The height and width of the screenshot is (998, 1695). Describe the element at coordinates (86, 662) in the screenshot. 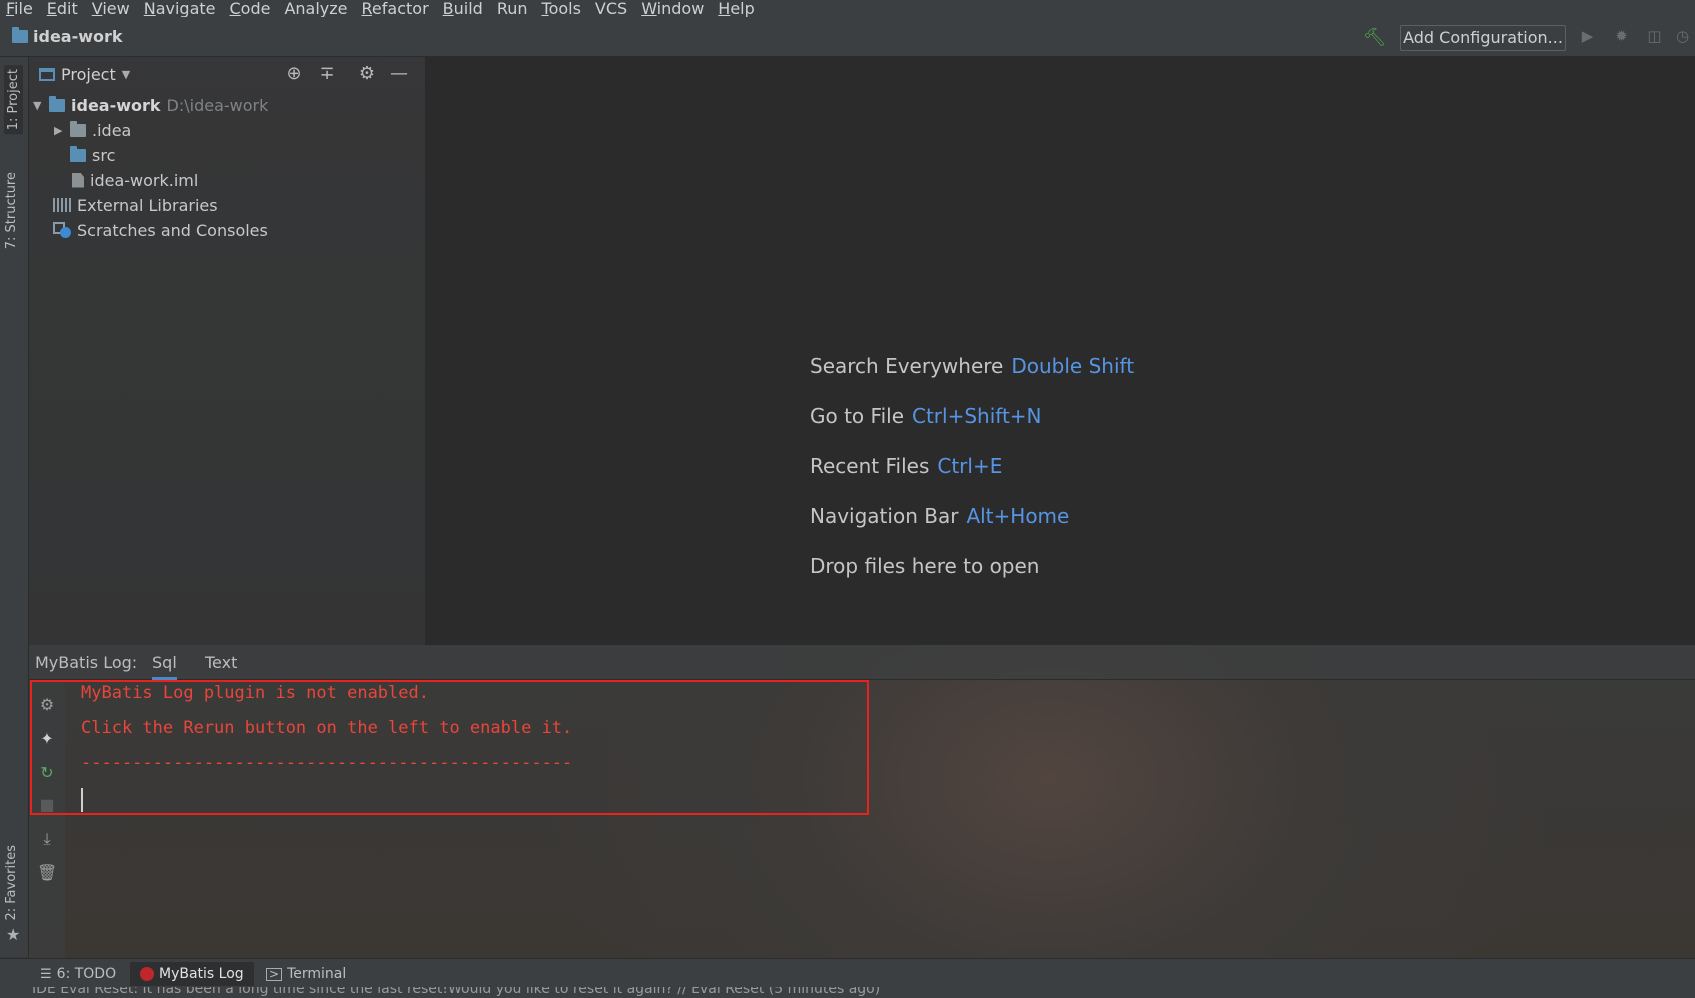

I see `mybatis-log-title: MyBatis Log:` at that location.